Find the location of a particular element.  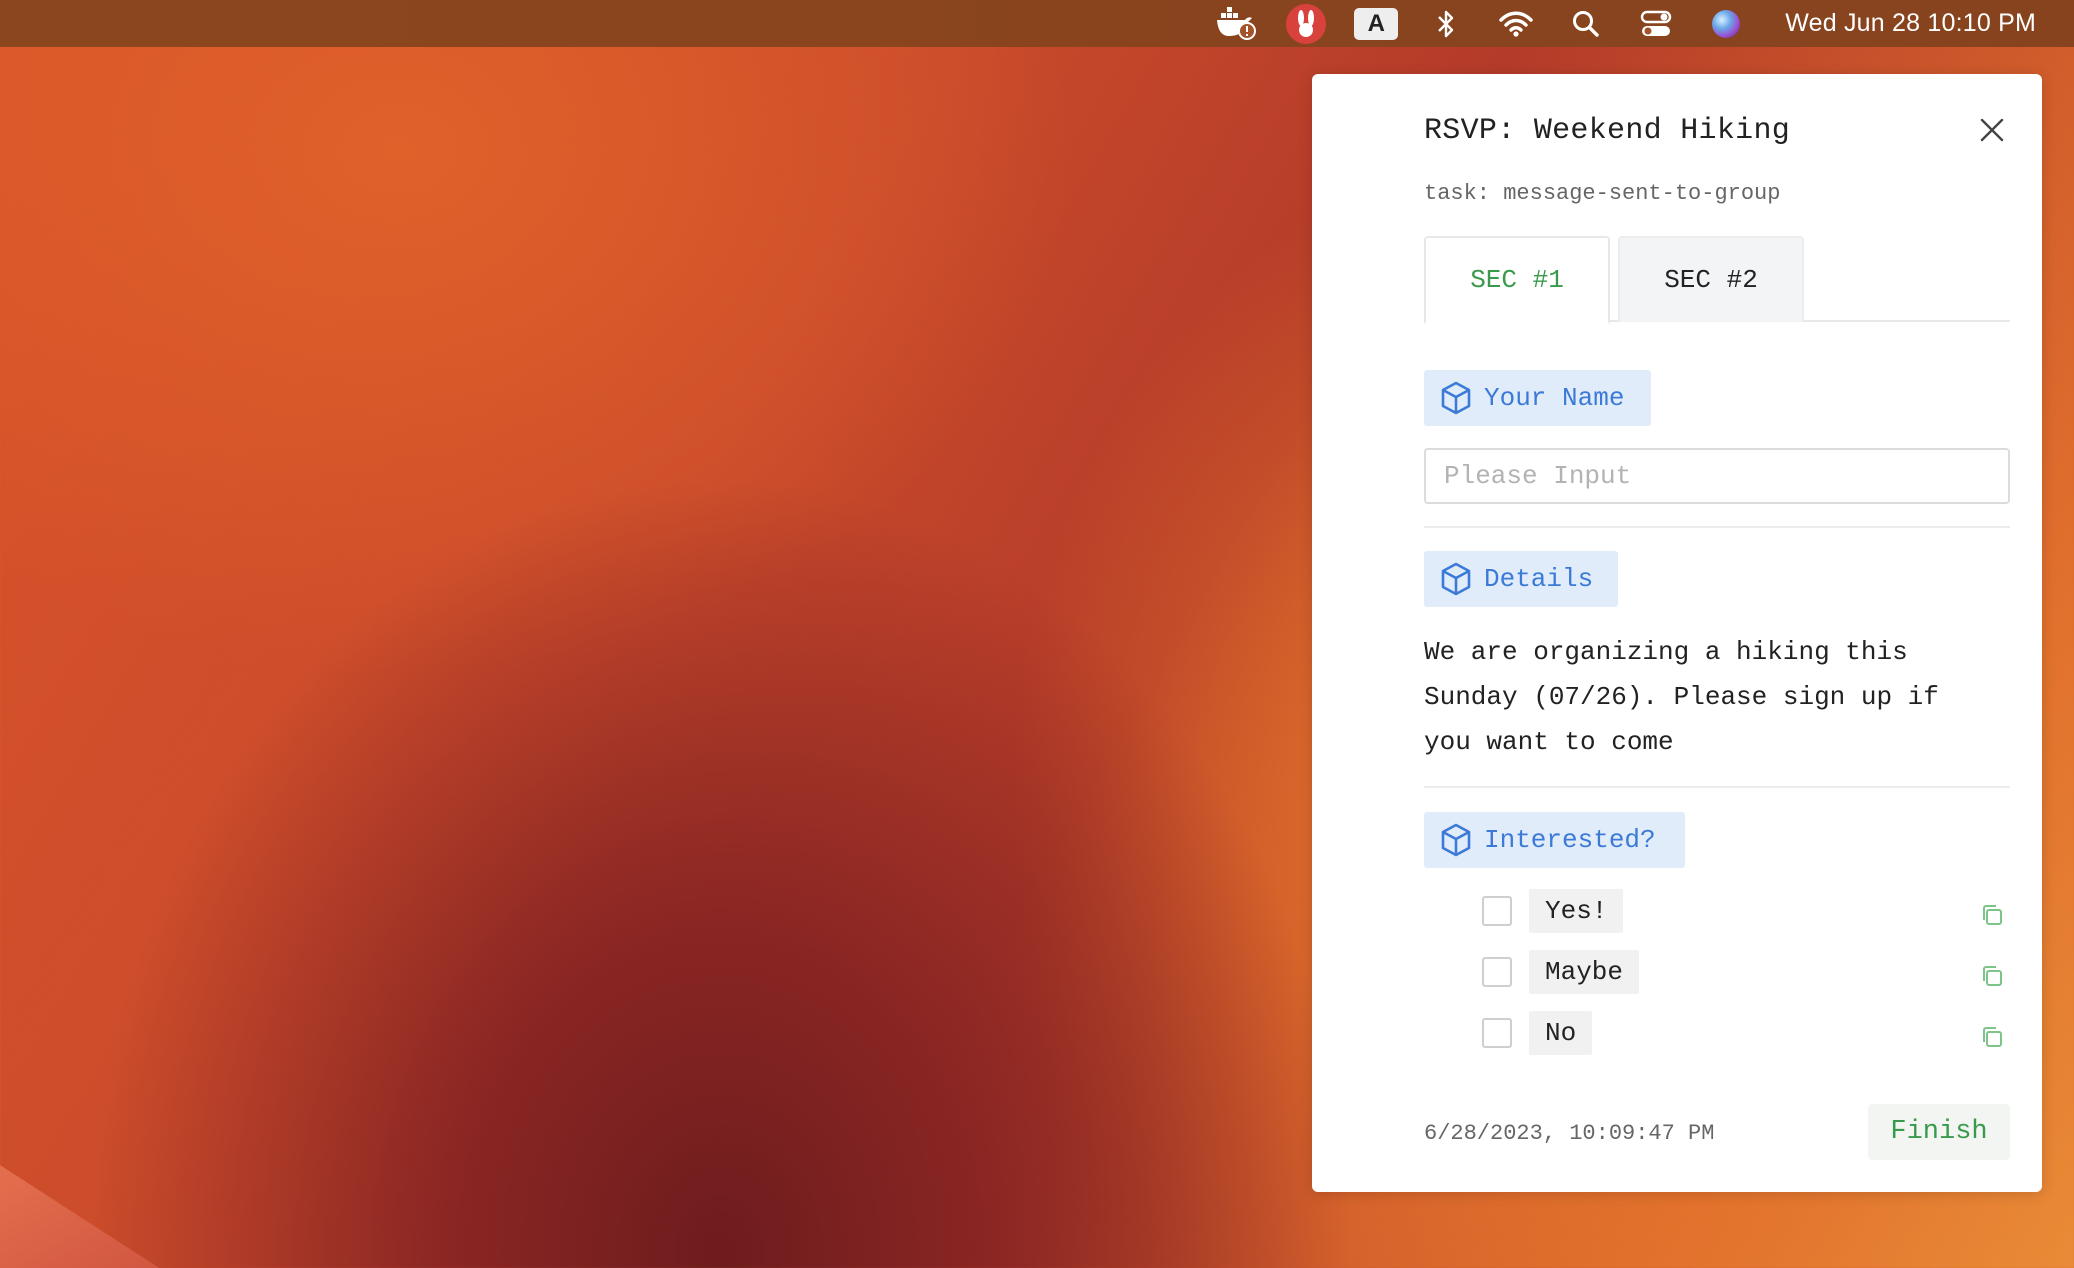

option-maybe: Maybe is located at coordinates (1752, 972).